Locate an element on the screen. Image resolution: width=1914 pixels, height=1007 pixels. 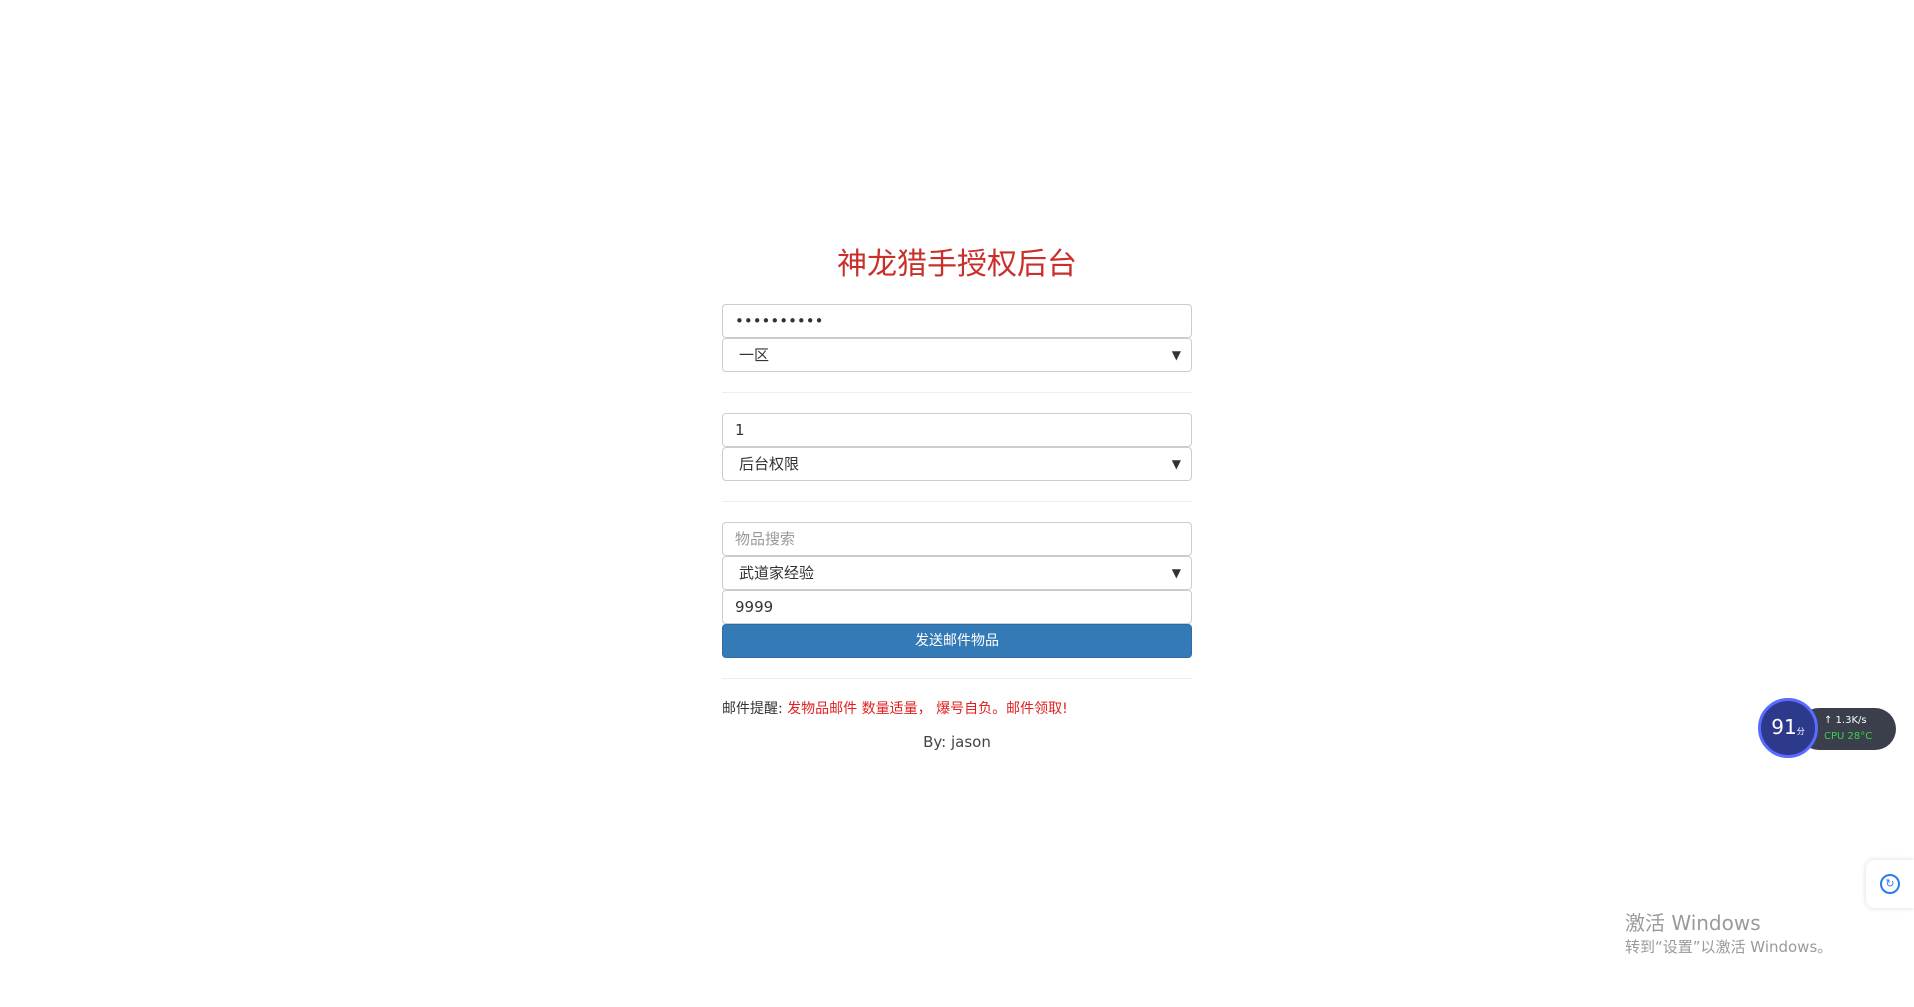
score-unit: 分 is located at coordinates (1800, 731).